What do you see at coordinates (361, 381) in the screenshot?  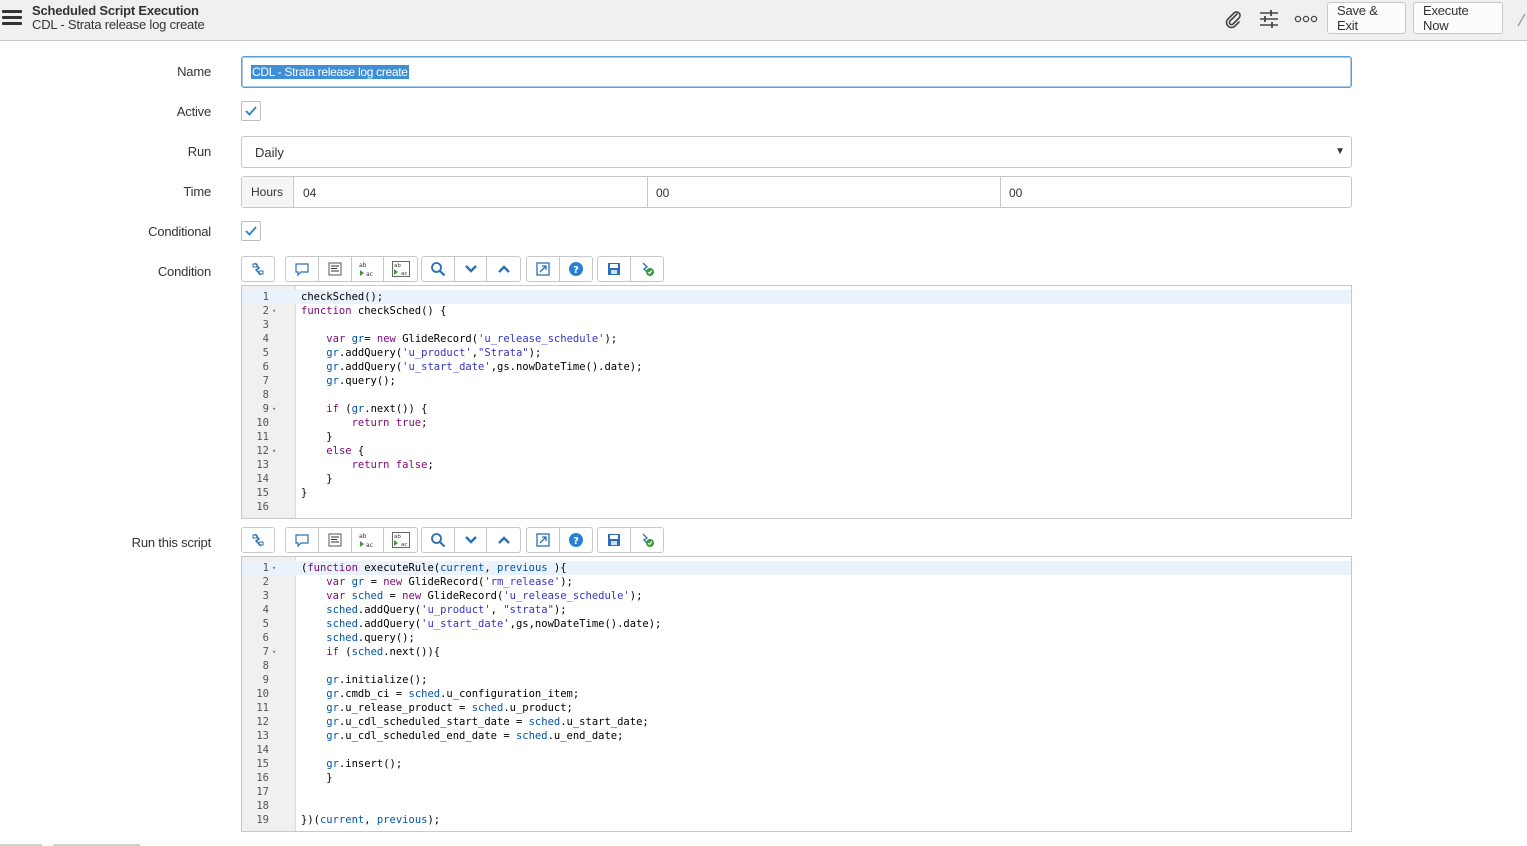 I see `code-text: gr.query();` at bounding box center [361, 381].